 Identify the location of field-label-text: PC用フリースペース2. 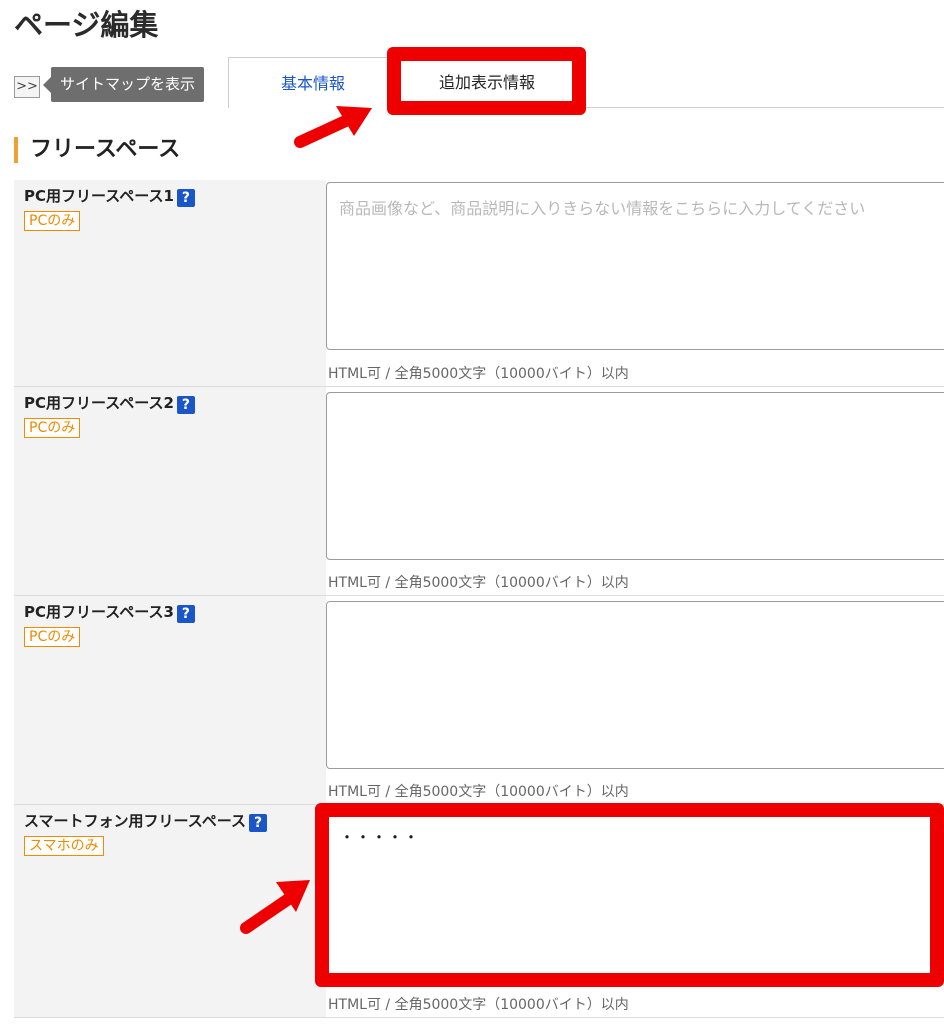
(99, 403).